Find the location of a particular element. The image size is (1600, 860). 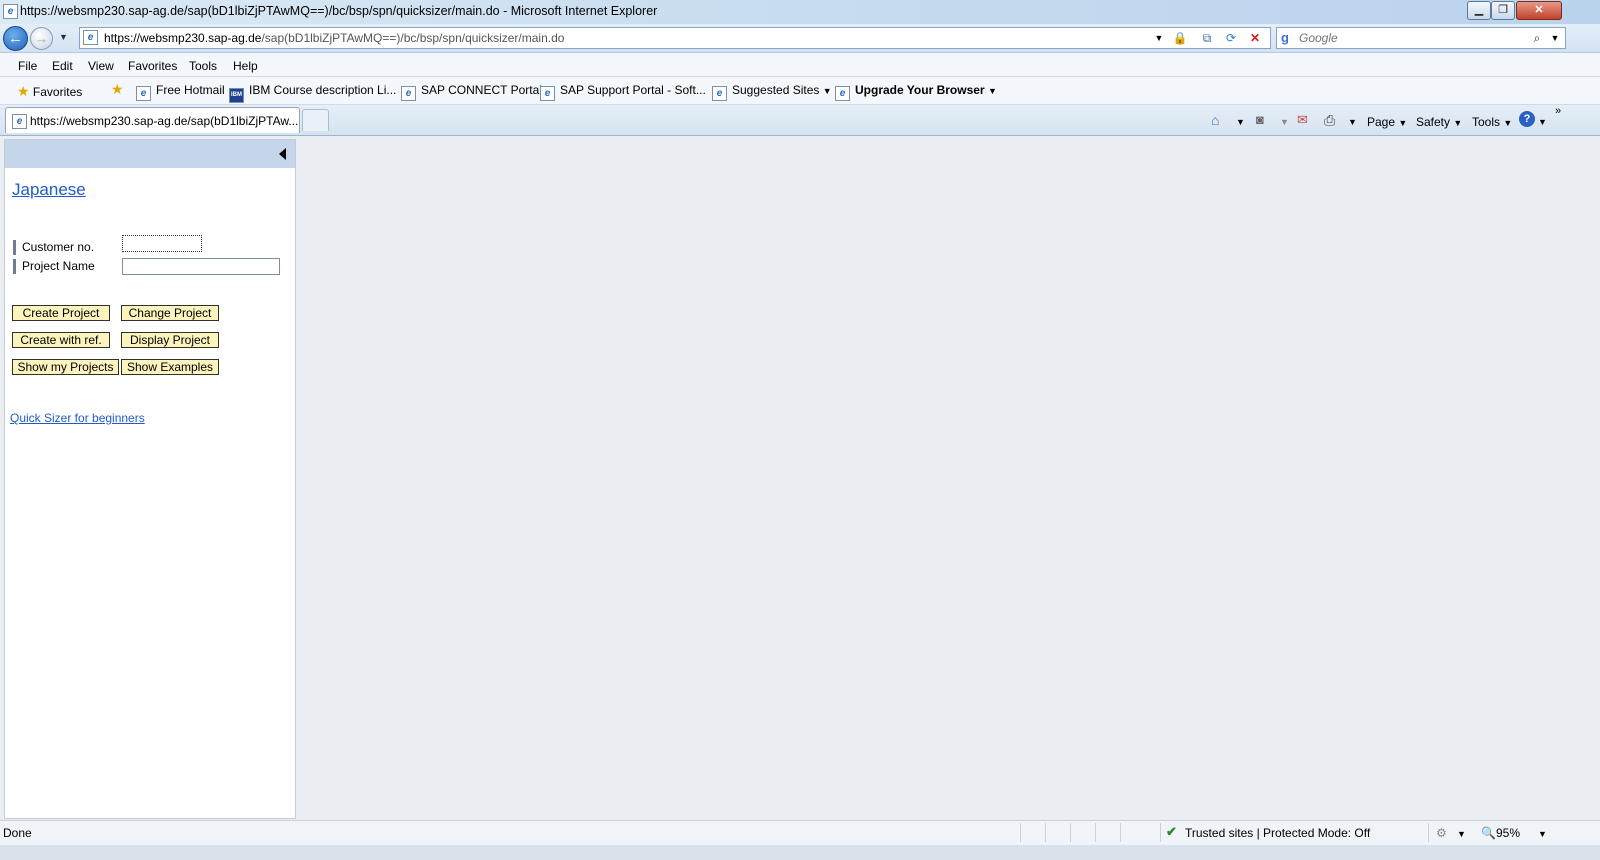

fav-item-sap-connect: e SAP CONNECT Portal is located at coordinates (471, 92).